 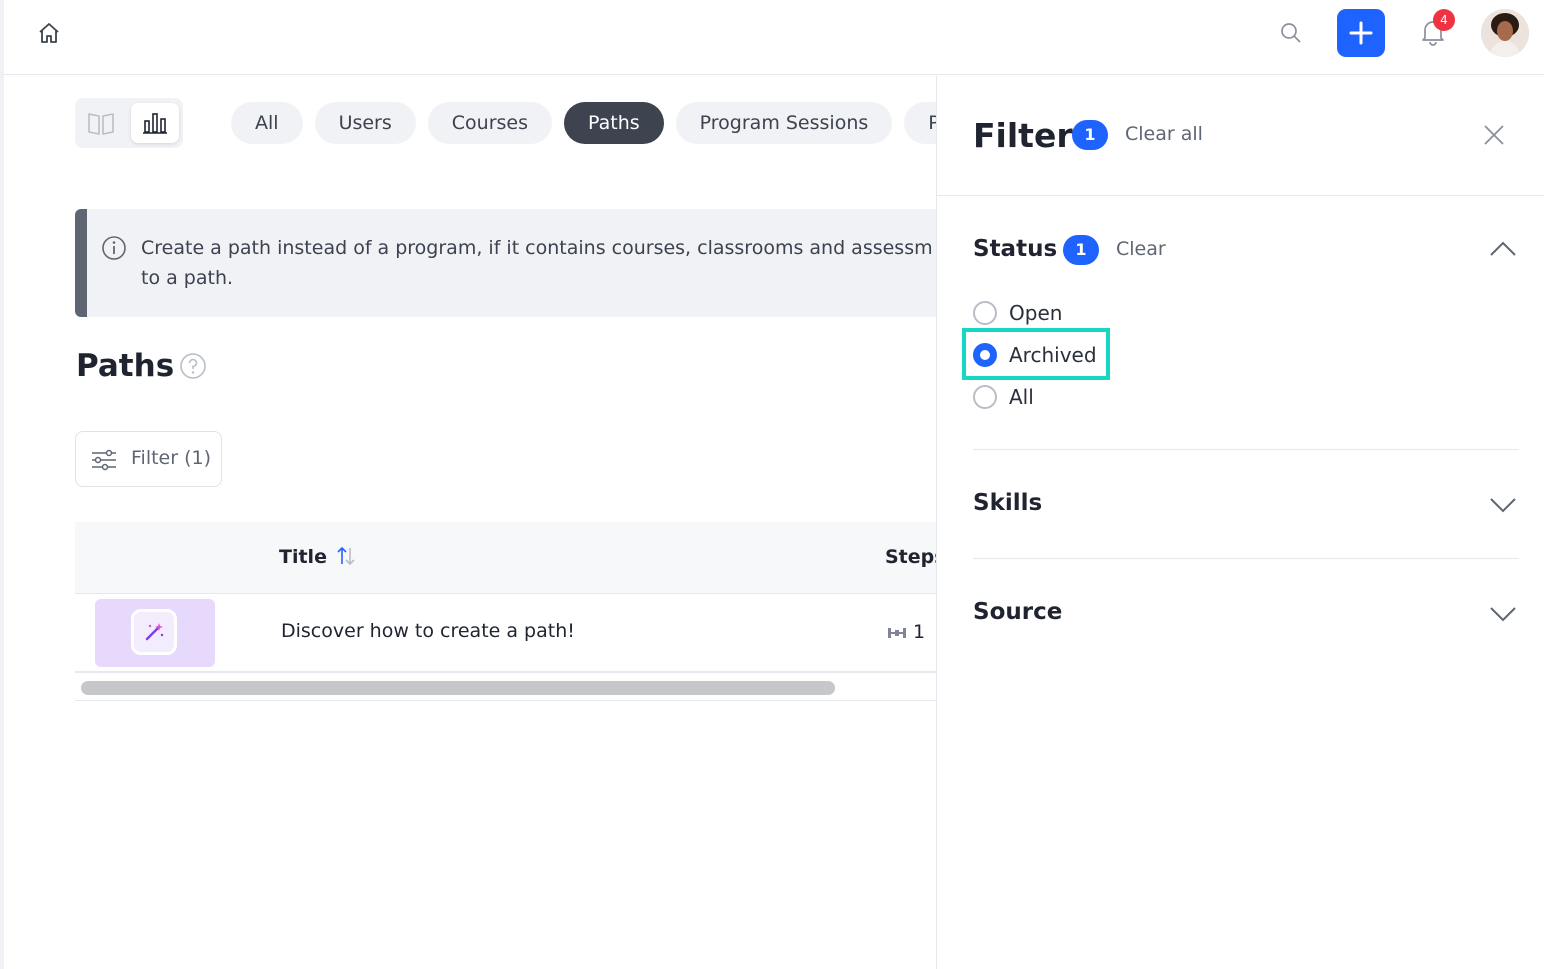 I want to click on chevron-up-icon, so click(x=1503, y=249).